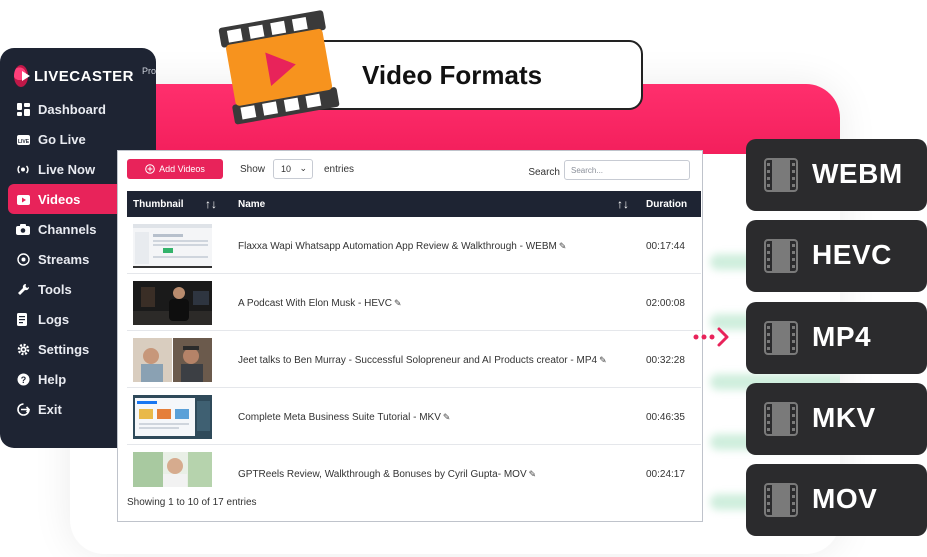 The height and width of the screenshot is (557, 927). What do you see at coordinates (279, 67) in the screenshot?
I see `film-play-icon` at bounding box center [279, 67].